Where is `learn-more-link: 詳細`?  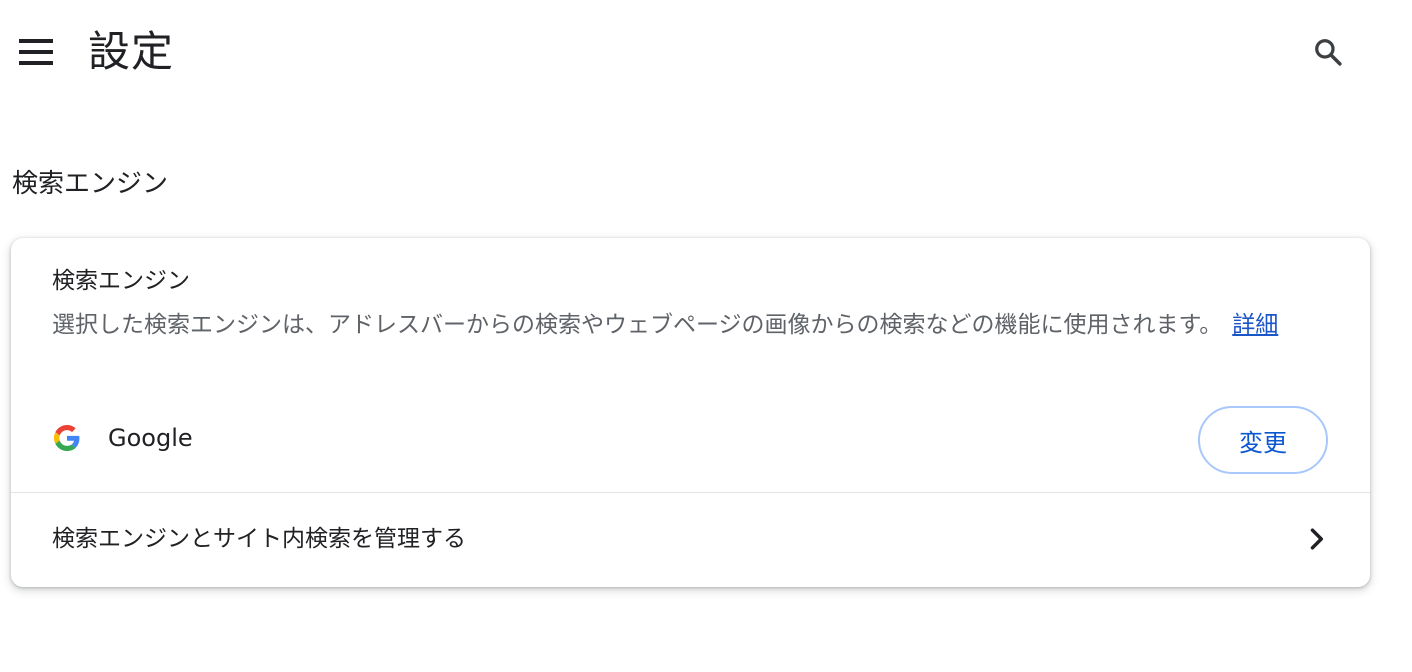
learn-more-link: 詳細 is located at coordinates (1255, 325).